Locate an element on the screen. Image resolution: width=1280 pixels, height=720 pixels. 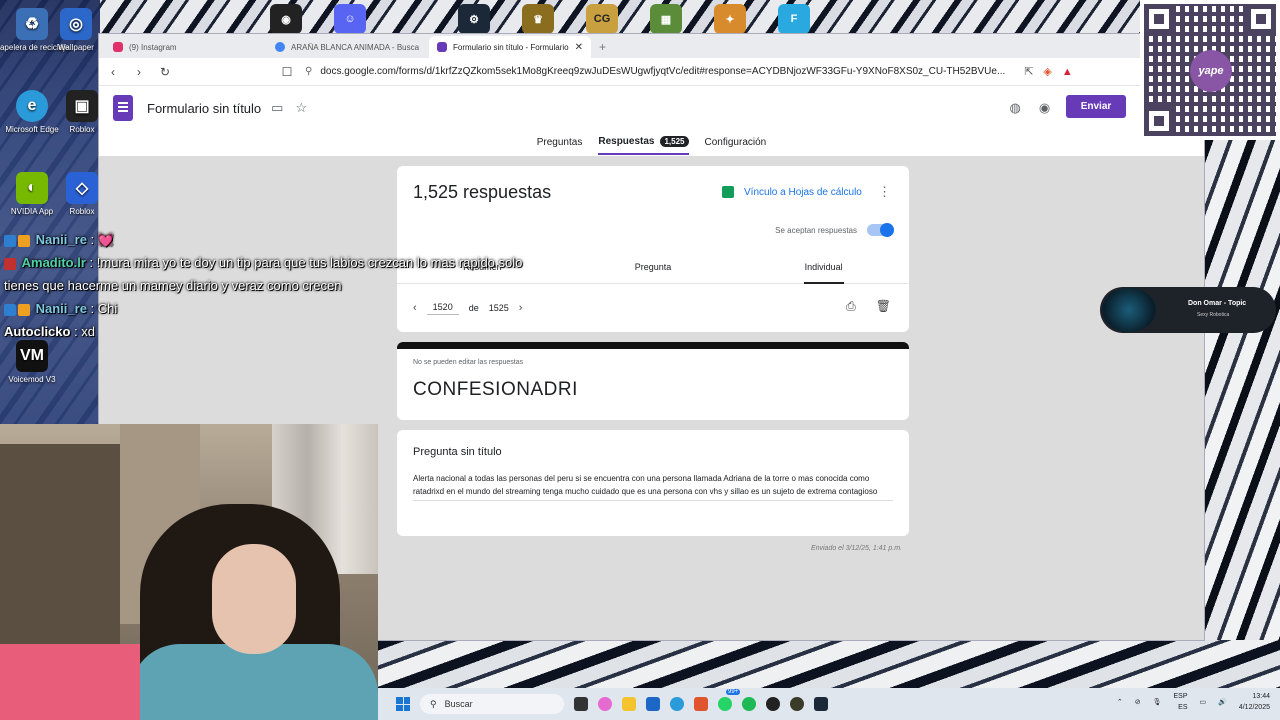
question-title: Pregunta sin título is located at coordinates (457, 452).